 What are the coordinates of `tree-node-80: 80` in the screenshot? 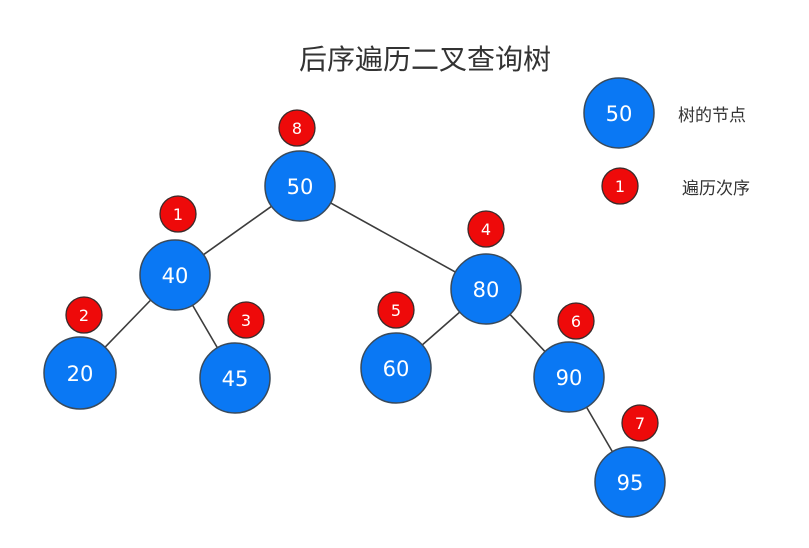 It's located at (486, 289).